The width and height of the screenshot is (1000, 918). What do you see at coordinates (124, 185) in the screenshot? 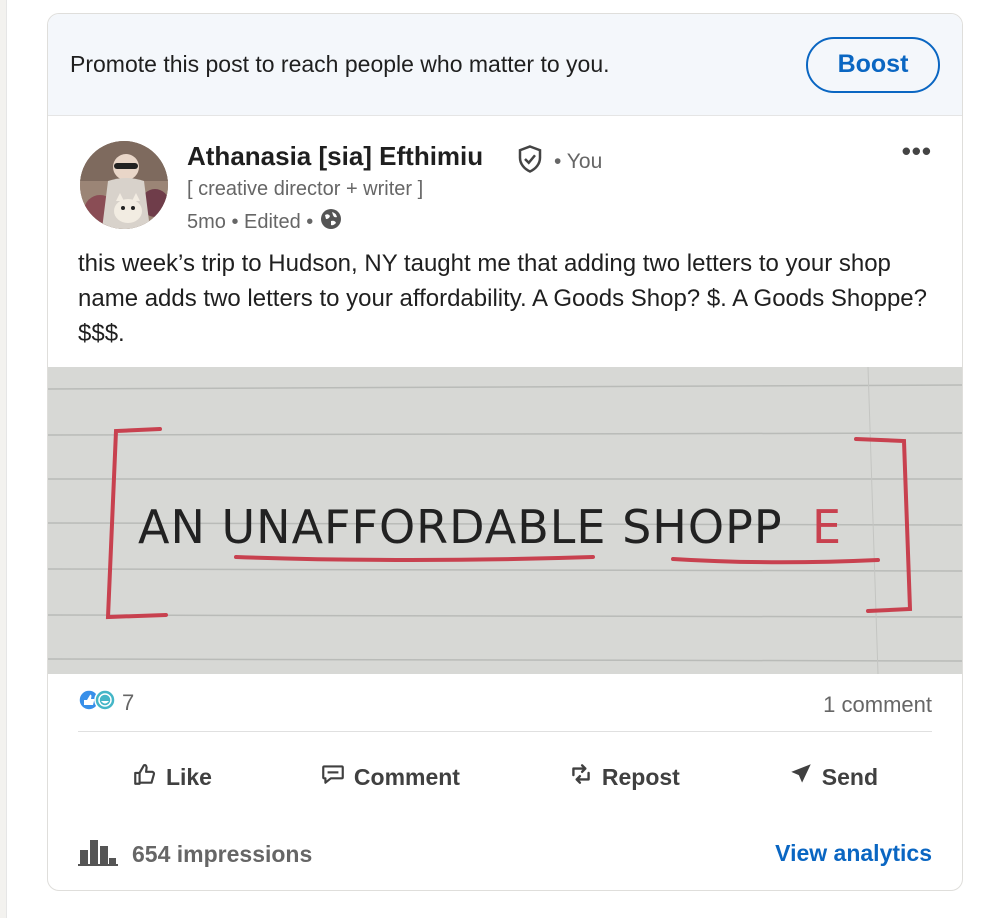
I see `avatar` at bounding box center [124, 185].